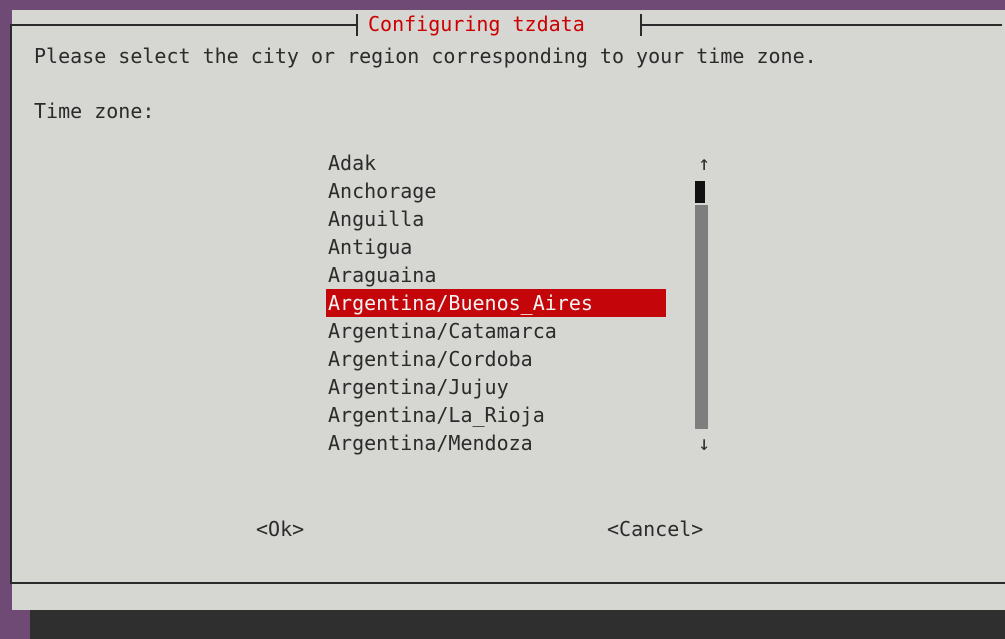 The image size is (1005, 639). I want to click on cancel-button: <Cancel>, so click(655, 529).